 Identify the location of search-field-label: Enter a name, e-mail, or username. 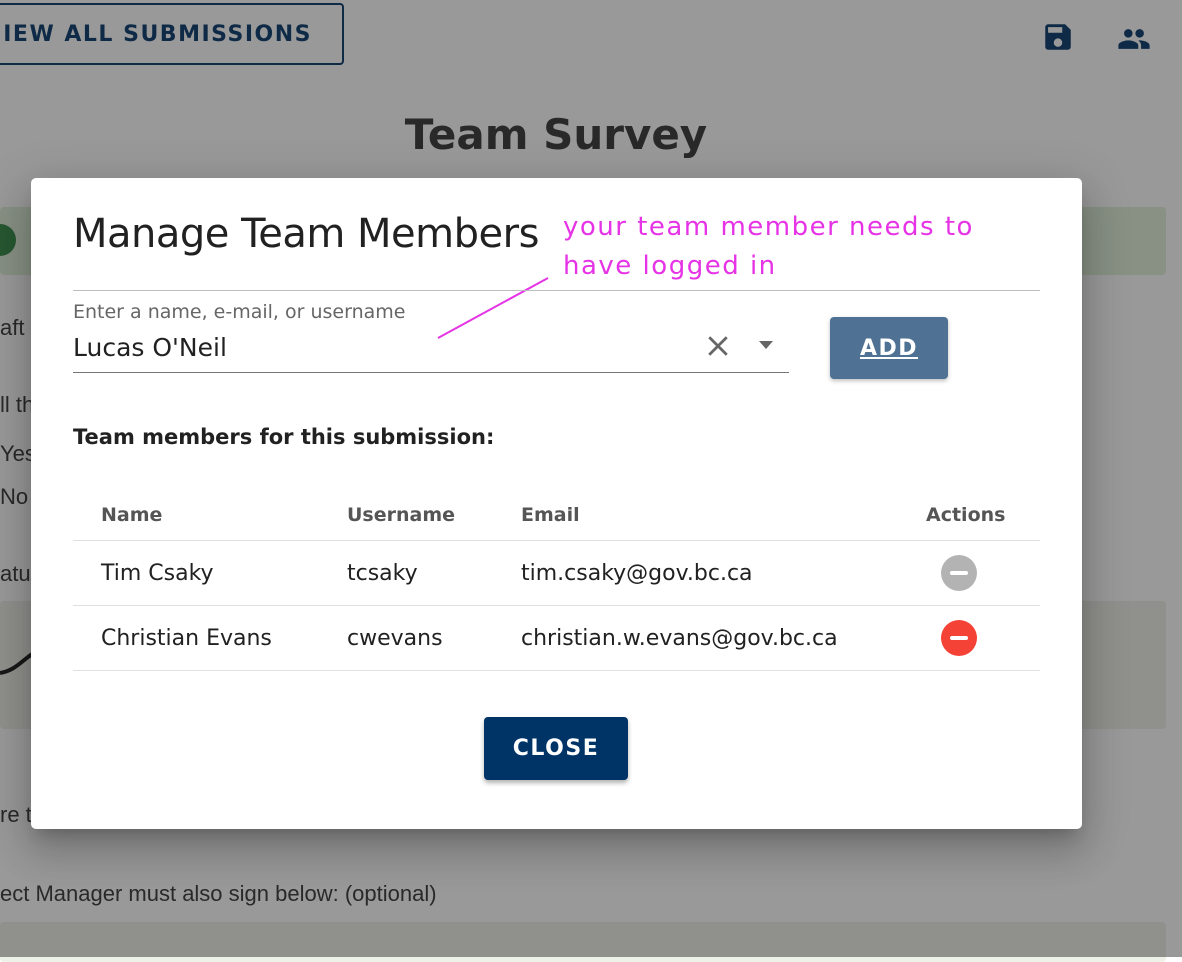
(239, 312).